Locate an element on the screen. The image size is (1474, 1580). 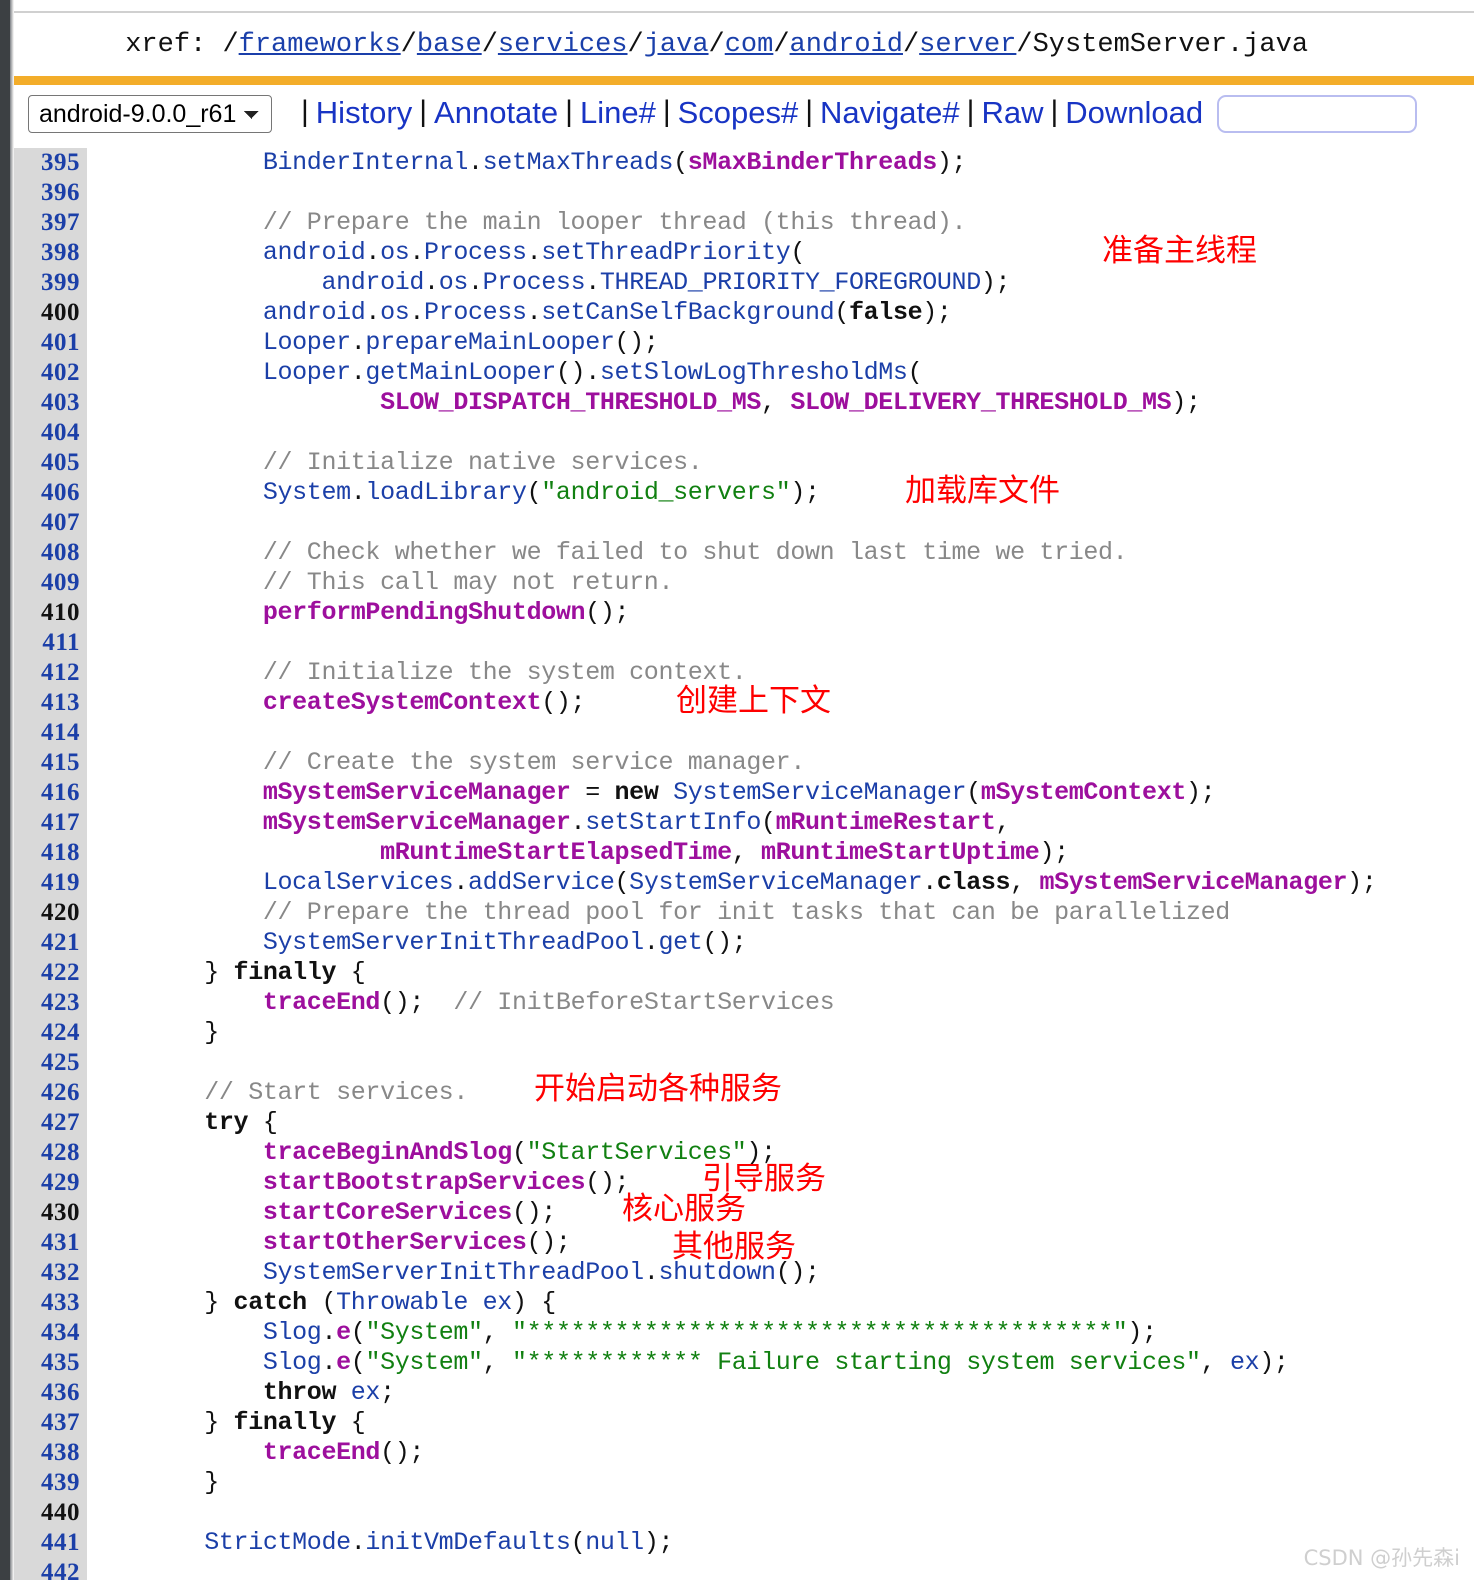
line-number: 421 is located at coordinates (47, 943).